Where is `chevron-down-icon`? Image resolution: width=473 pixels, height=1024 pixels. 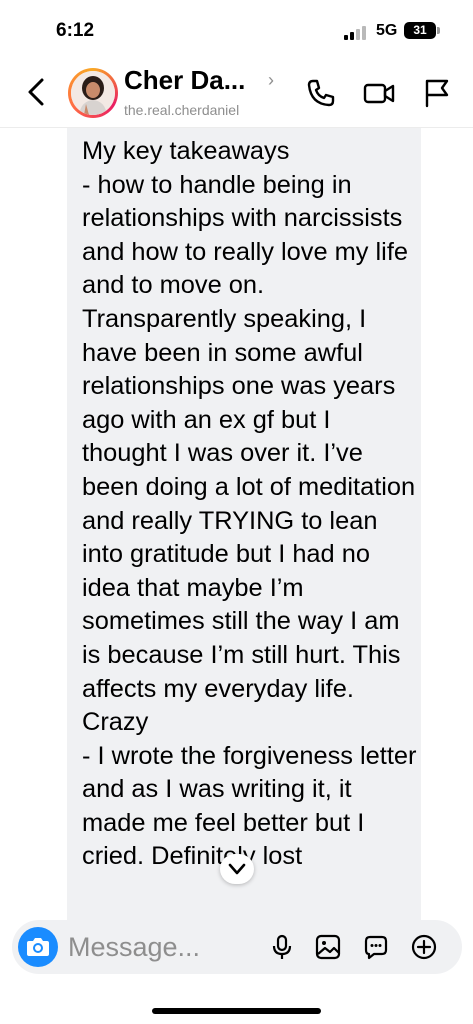 chevron-down-icon is located at coordinates (237, 869).